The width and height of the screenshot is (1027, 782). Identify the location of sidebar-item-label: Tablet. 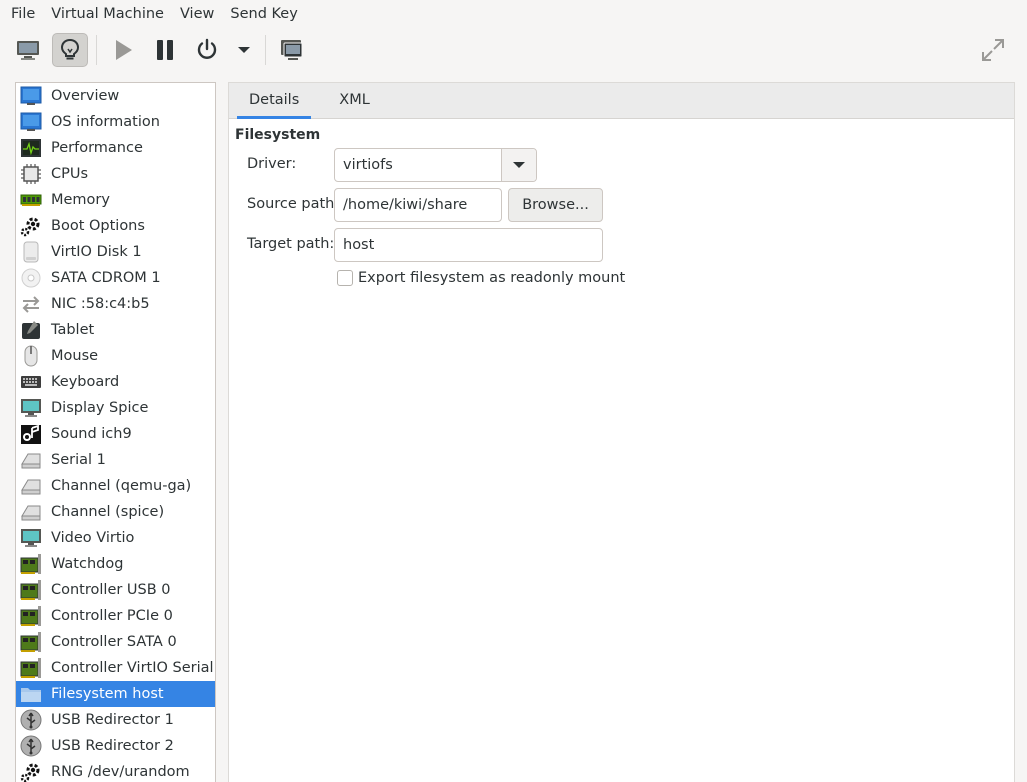
(73, 330).